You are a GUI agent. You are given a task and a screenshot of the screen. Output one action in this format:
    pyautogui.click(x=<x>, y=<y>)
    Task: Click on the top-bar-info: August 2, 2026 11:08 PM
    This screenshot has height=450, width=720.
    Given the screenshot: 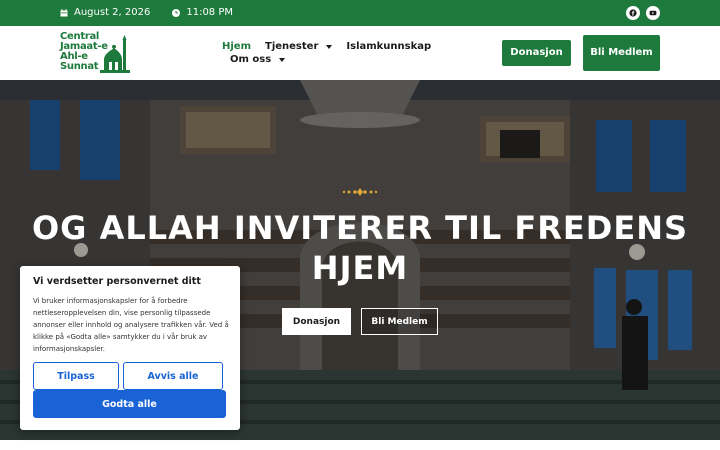 What is the action you would take?
    pyautogui.click(x=146, y=12)
    